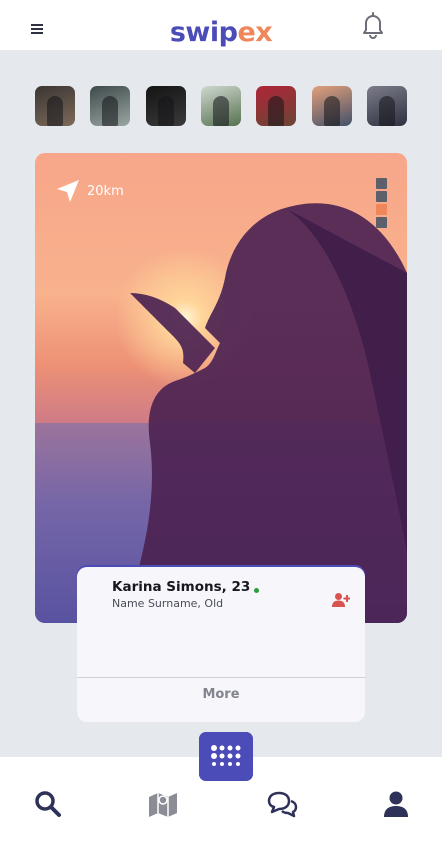  What do you see at coordinates (181, 587) in the screenshot?
I see `profile-name: Karina Simons, 23` at bounding box center [181, 587].